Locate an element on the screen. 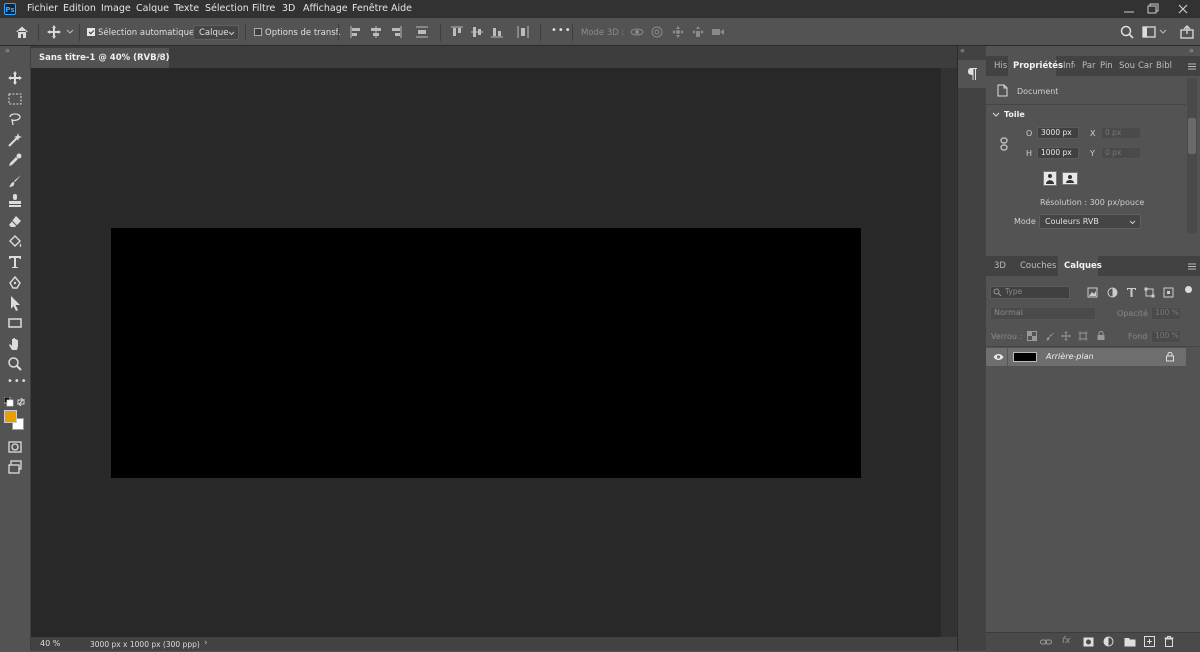  expand-double-arrow-icon: « is located at coordinates (962, 50).